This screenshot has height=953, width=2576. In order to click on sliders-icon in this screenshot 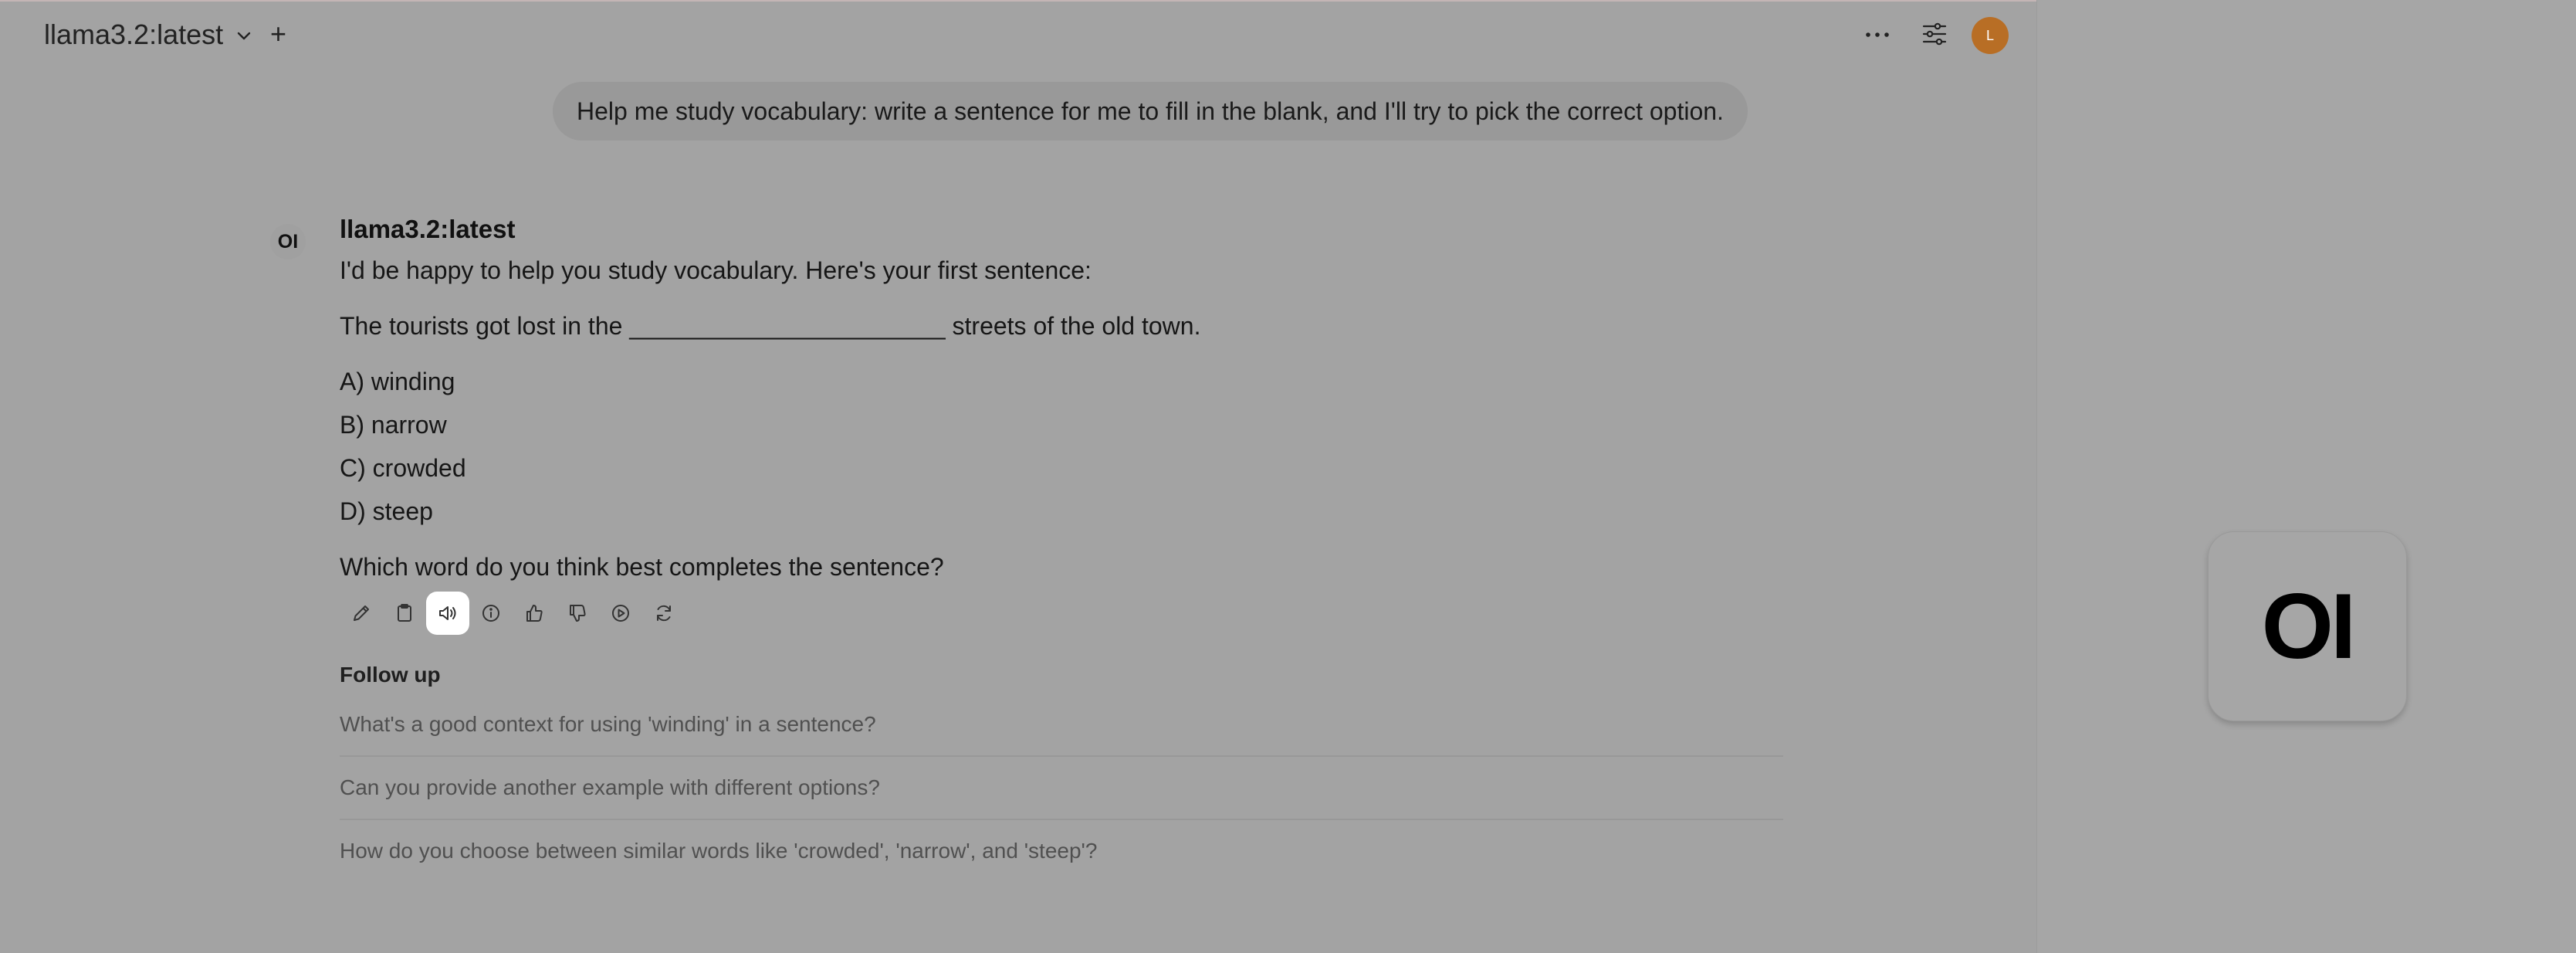, I will do `click(1934, 34)`.